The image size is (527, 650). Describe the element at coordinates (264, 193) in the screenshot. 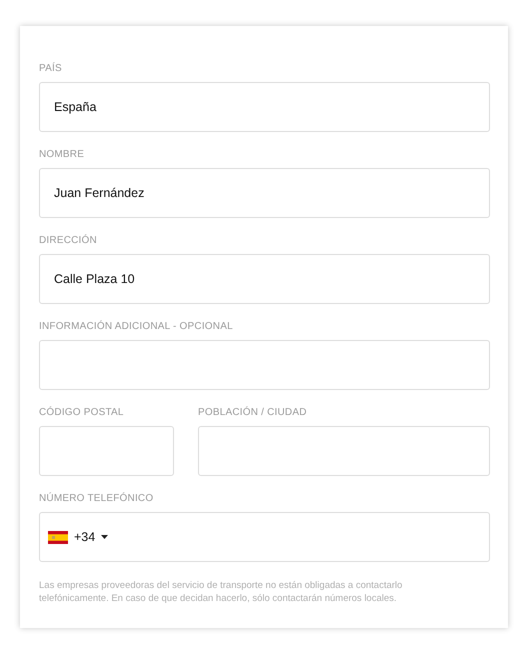

I see `input-field: Juan Fernández` at that location.